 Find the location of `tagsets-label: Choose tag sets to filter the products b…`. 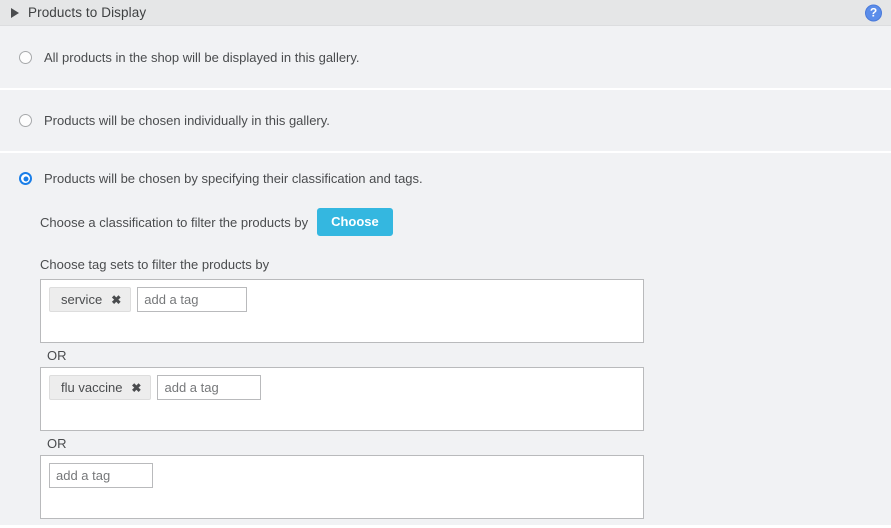

tagsets-label: Choose tag sets to filter the products b… is located at coordinates (155, 264).